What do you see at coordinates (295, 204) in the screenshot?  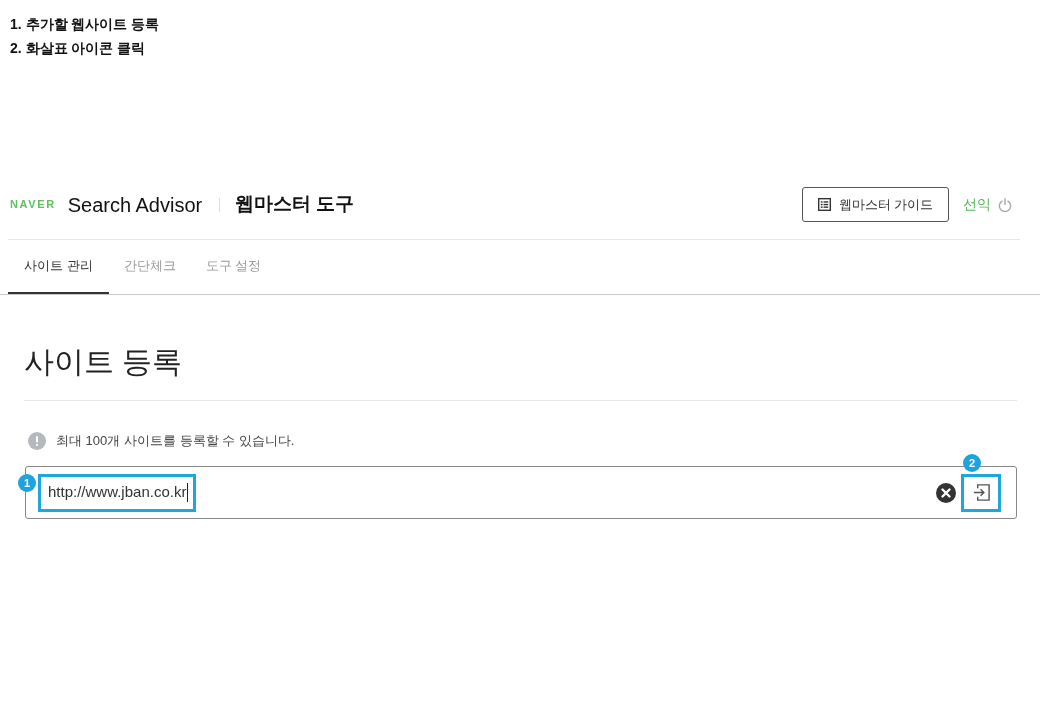 I see `app-title: 웹마스터 도구` at bounding box center [295, 204].